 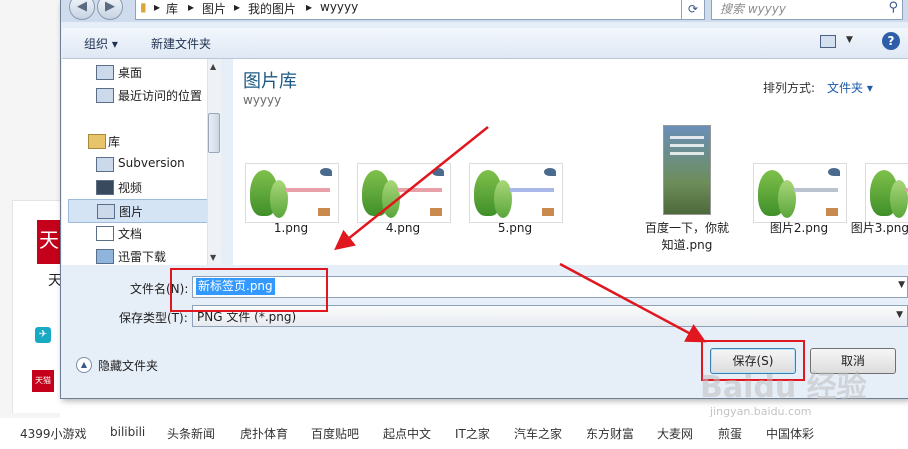 What do you see at coordinates (783, 387) in the screenshot?
I see `baidu-watermark: Baidu 经验` at bounding box center [783, 387].